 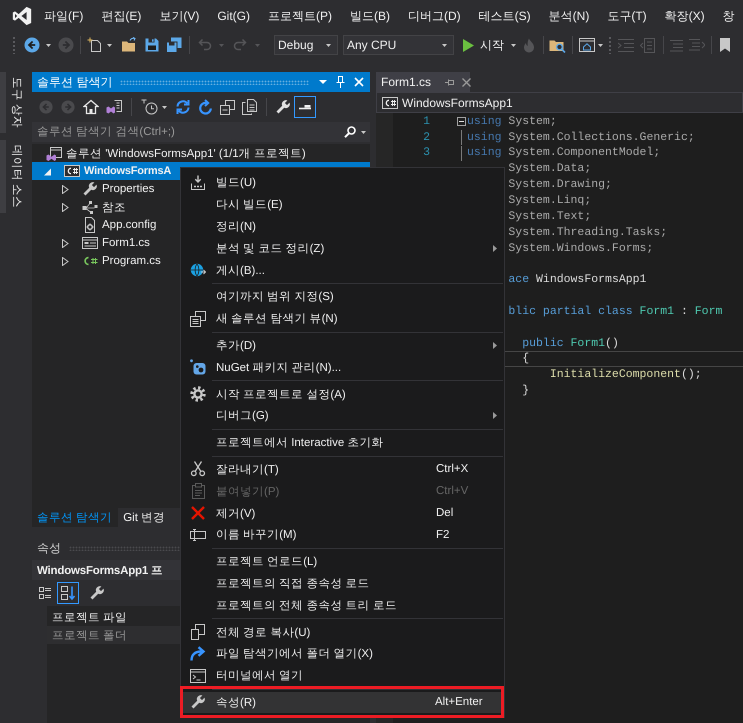 What do you see at coordinates (427, 122) in the screenshot?
I see `line-number: 1` at bounding box center [427, 122].